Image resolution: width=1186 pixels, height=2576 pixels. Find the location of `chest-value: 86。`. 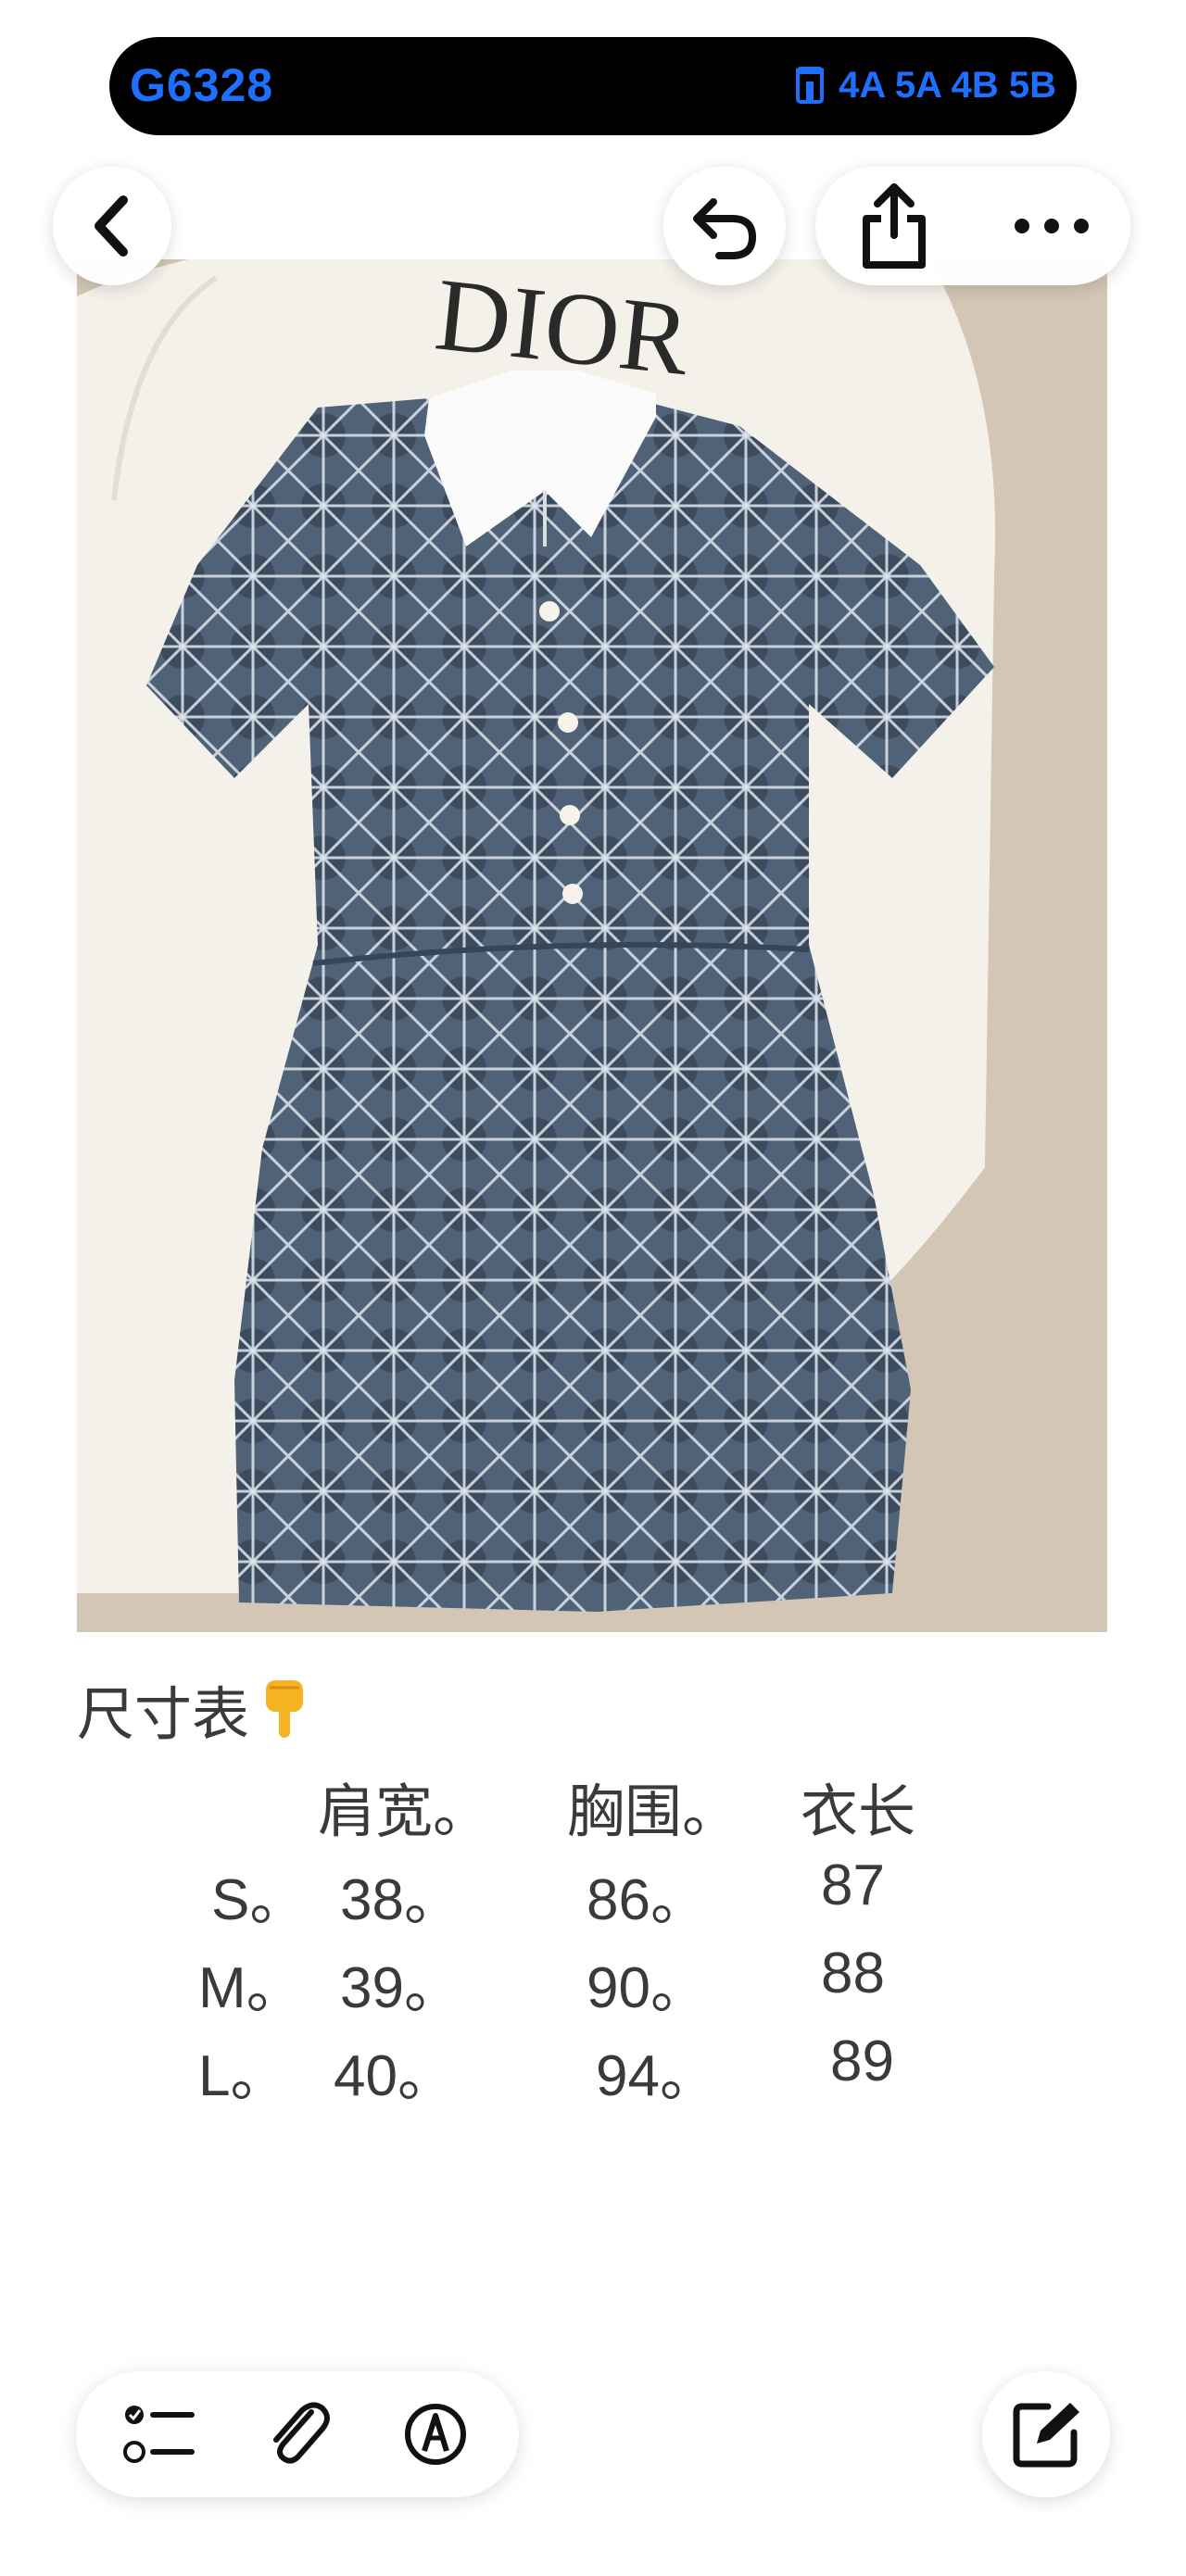

chest-value: 86。 is located at coordinates (647, 1900).